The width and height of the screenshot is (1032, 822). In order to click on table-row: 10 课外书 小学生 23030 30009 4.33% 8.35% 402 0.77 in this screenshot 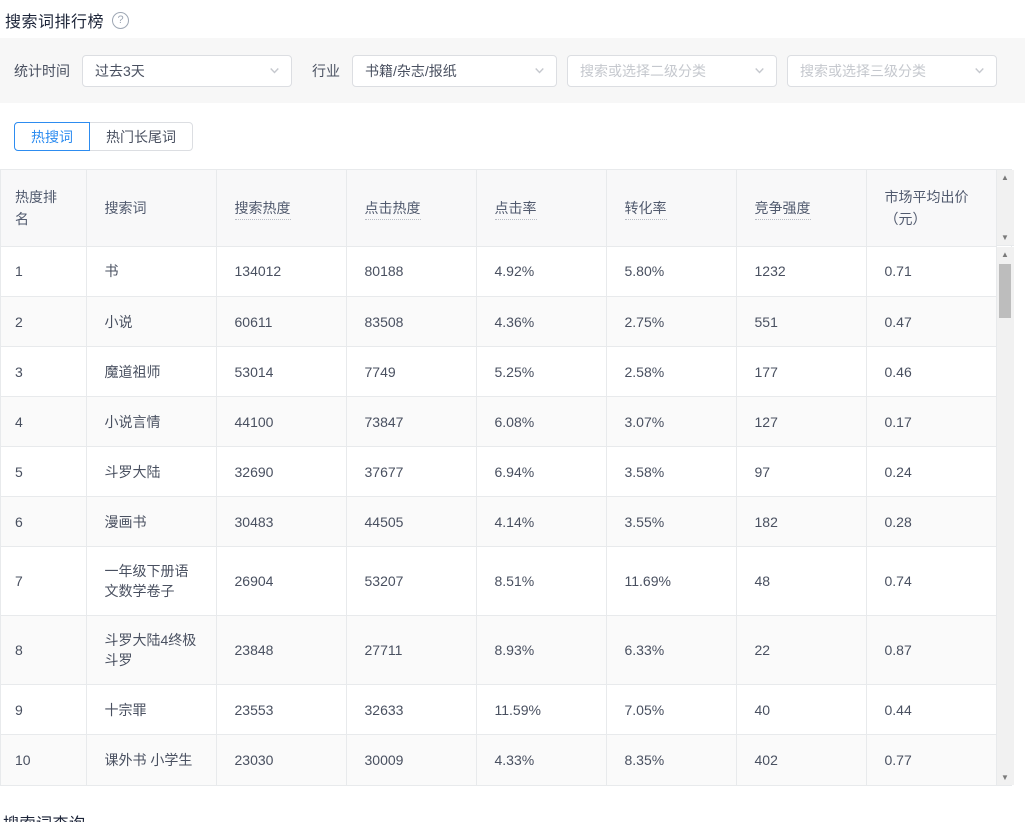, I will do `click(499, 759)`.